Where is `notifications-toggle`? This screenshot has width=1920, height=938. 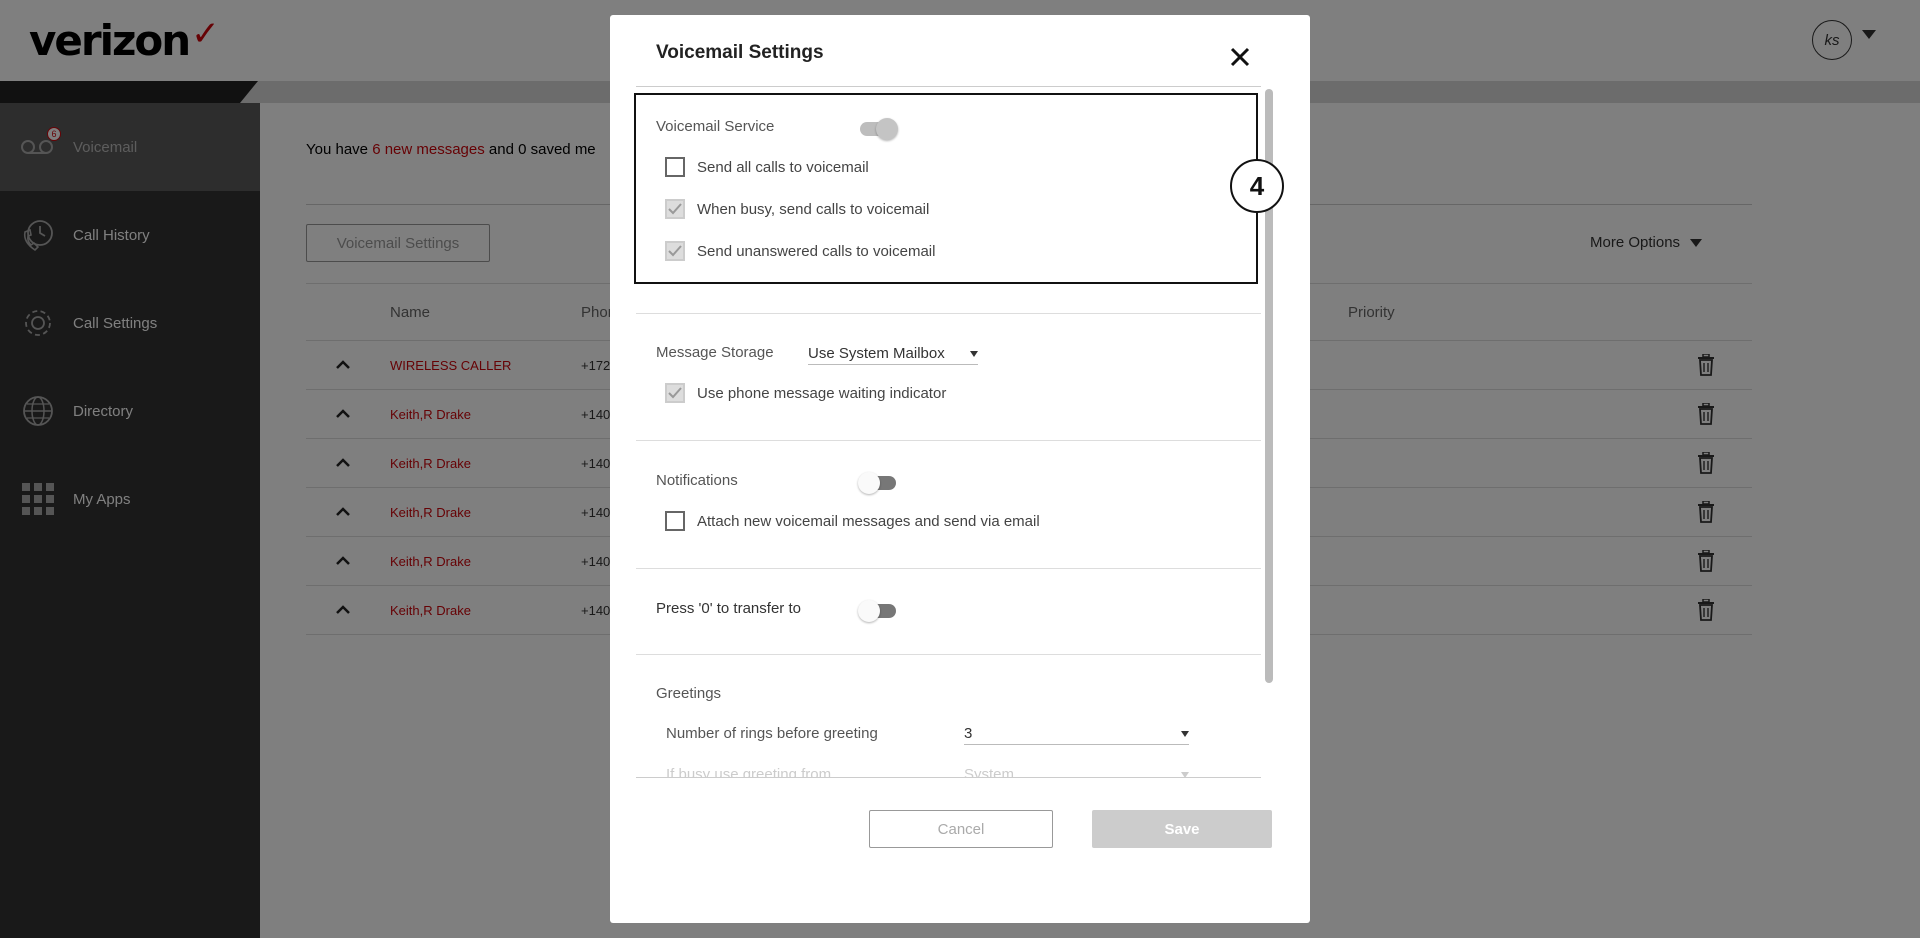 notifications-toggle is located at coordinates (877, 483).